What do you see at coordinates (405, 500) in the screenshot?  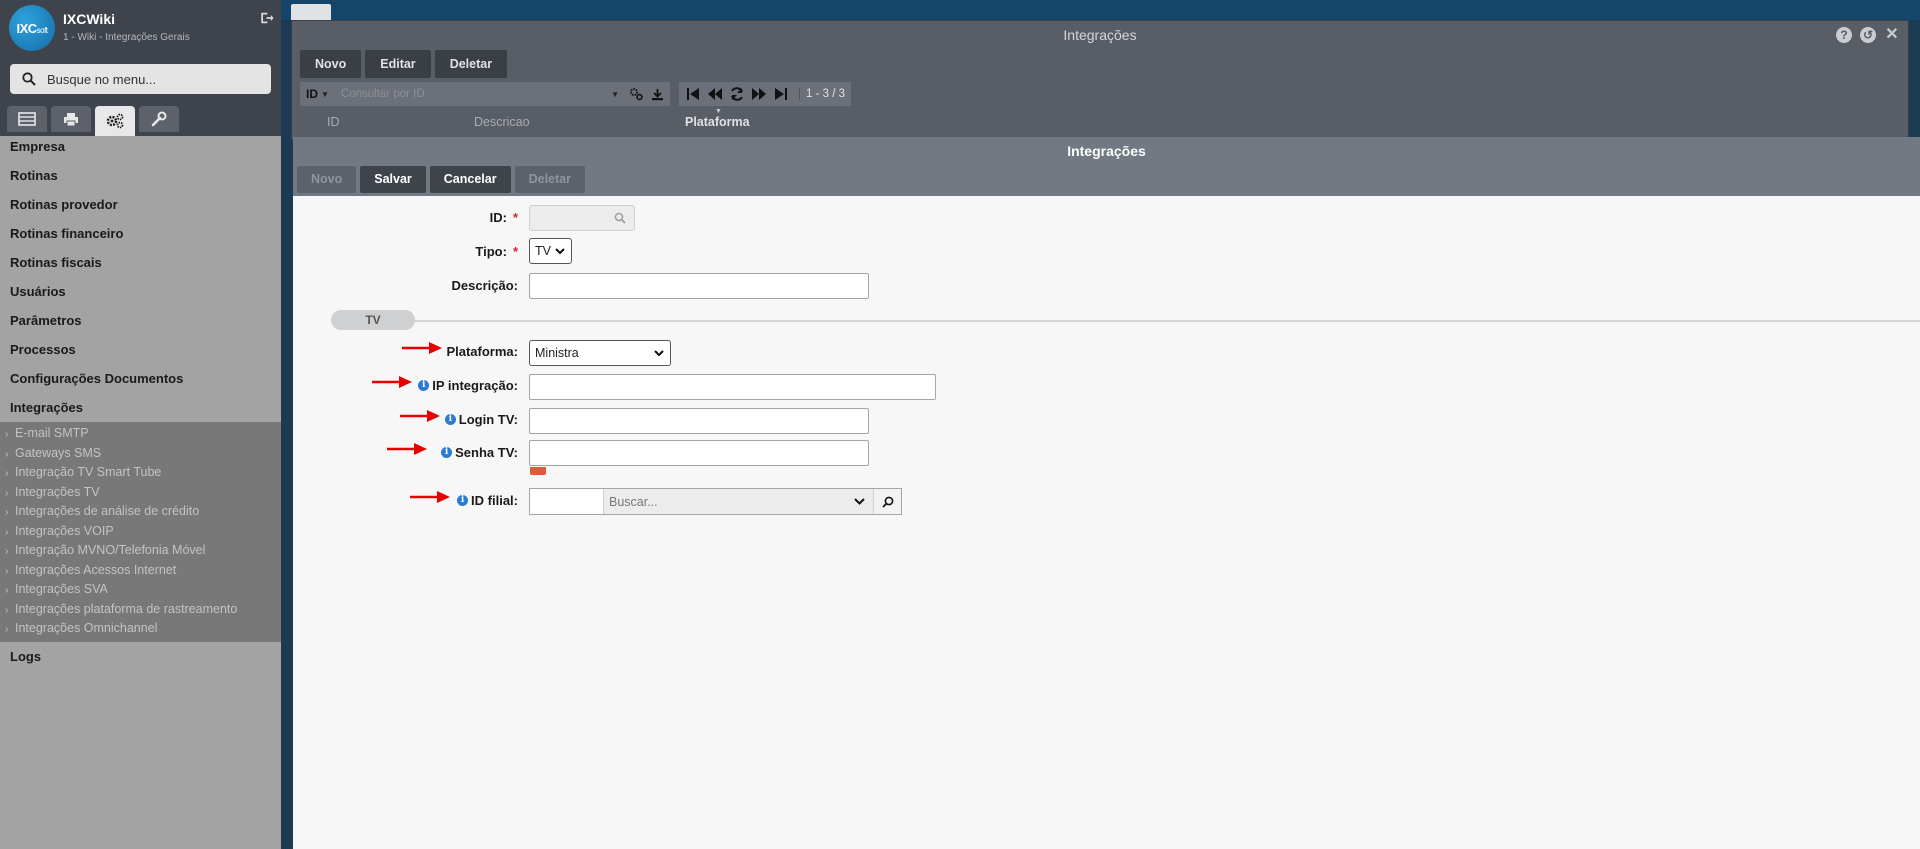 I see `id-filial-label: i ID filial:` at bounding box center [405, 500].